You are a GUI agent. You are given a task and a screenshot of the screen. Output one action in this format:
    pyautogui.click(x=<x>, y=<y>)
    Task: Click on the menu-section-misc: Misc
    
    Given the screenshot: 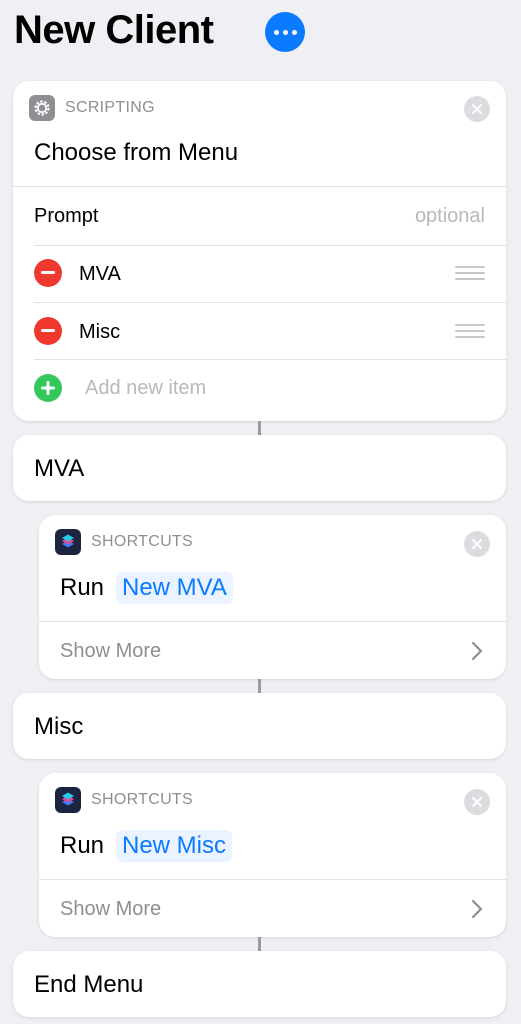 What is the action you would take?
    pyautogui.click(x=259, y=726)
    